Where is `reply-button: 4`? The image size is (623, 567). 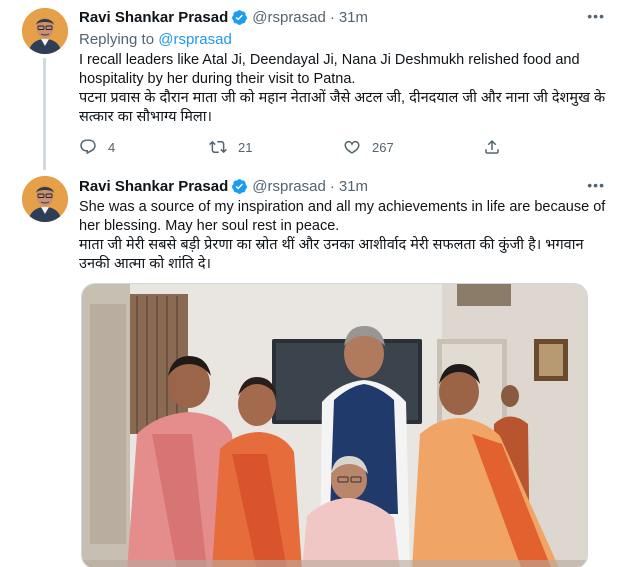 reply-button: 4 is located at coordinates (97, 147).